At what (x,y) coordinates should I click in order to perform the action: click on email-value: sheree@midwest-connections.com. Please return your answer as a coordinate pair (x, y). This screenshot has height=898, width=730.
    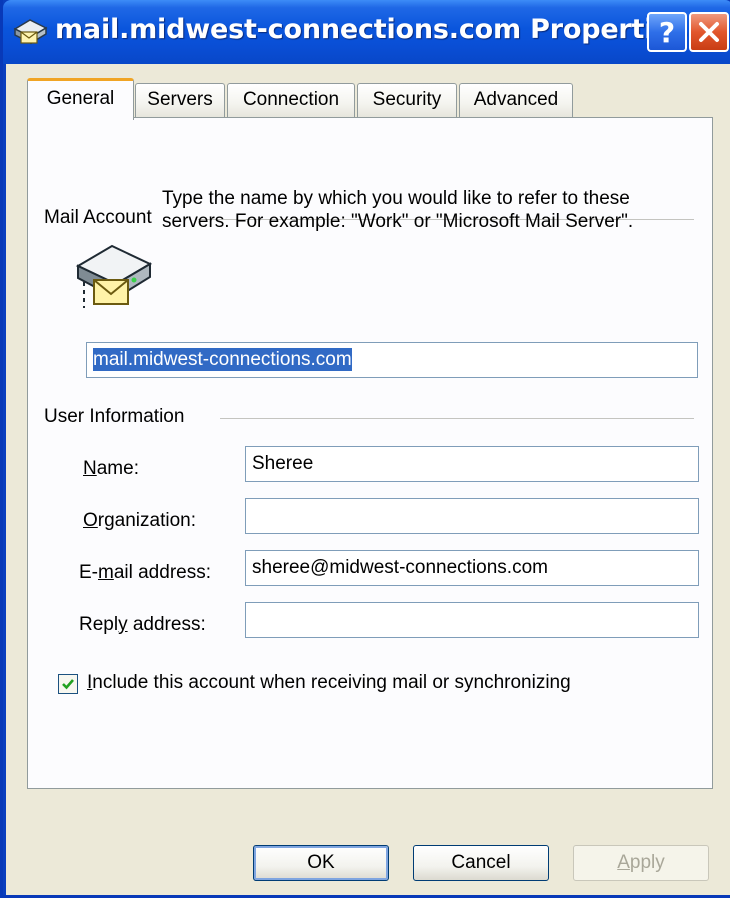
    Looking at the image, I should click on (400, 567).